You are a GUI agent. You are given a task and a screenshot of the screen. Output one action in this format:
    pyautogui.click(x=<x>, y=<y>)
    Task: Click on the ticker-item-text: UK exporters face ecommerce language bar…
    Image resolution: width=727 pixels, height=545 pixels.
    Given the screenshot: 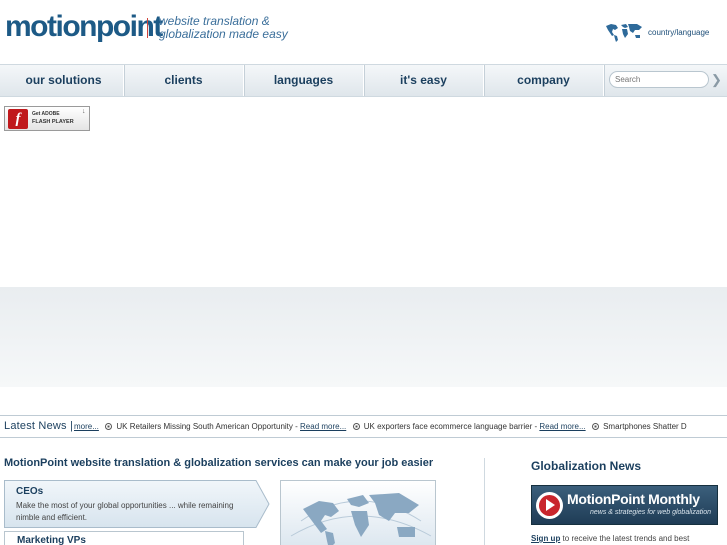 What is the action you would take?
    pyautogui.click(x=451, y=426)
    